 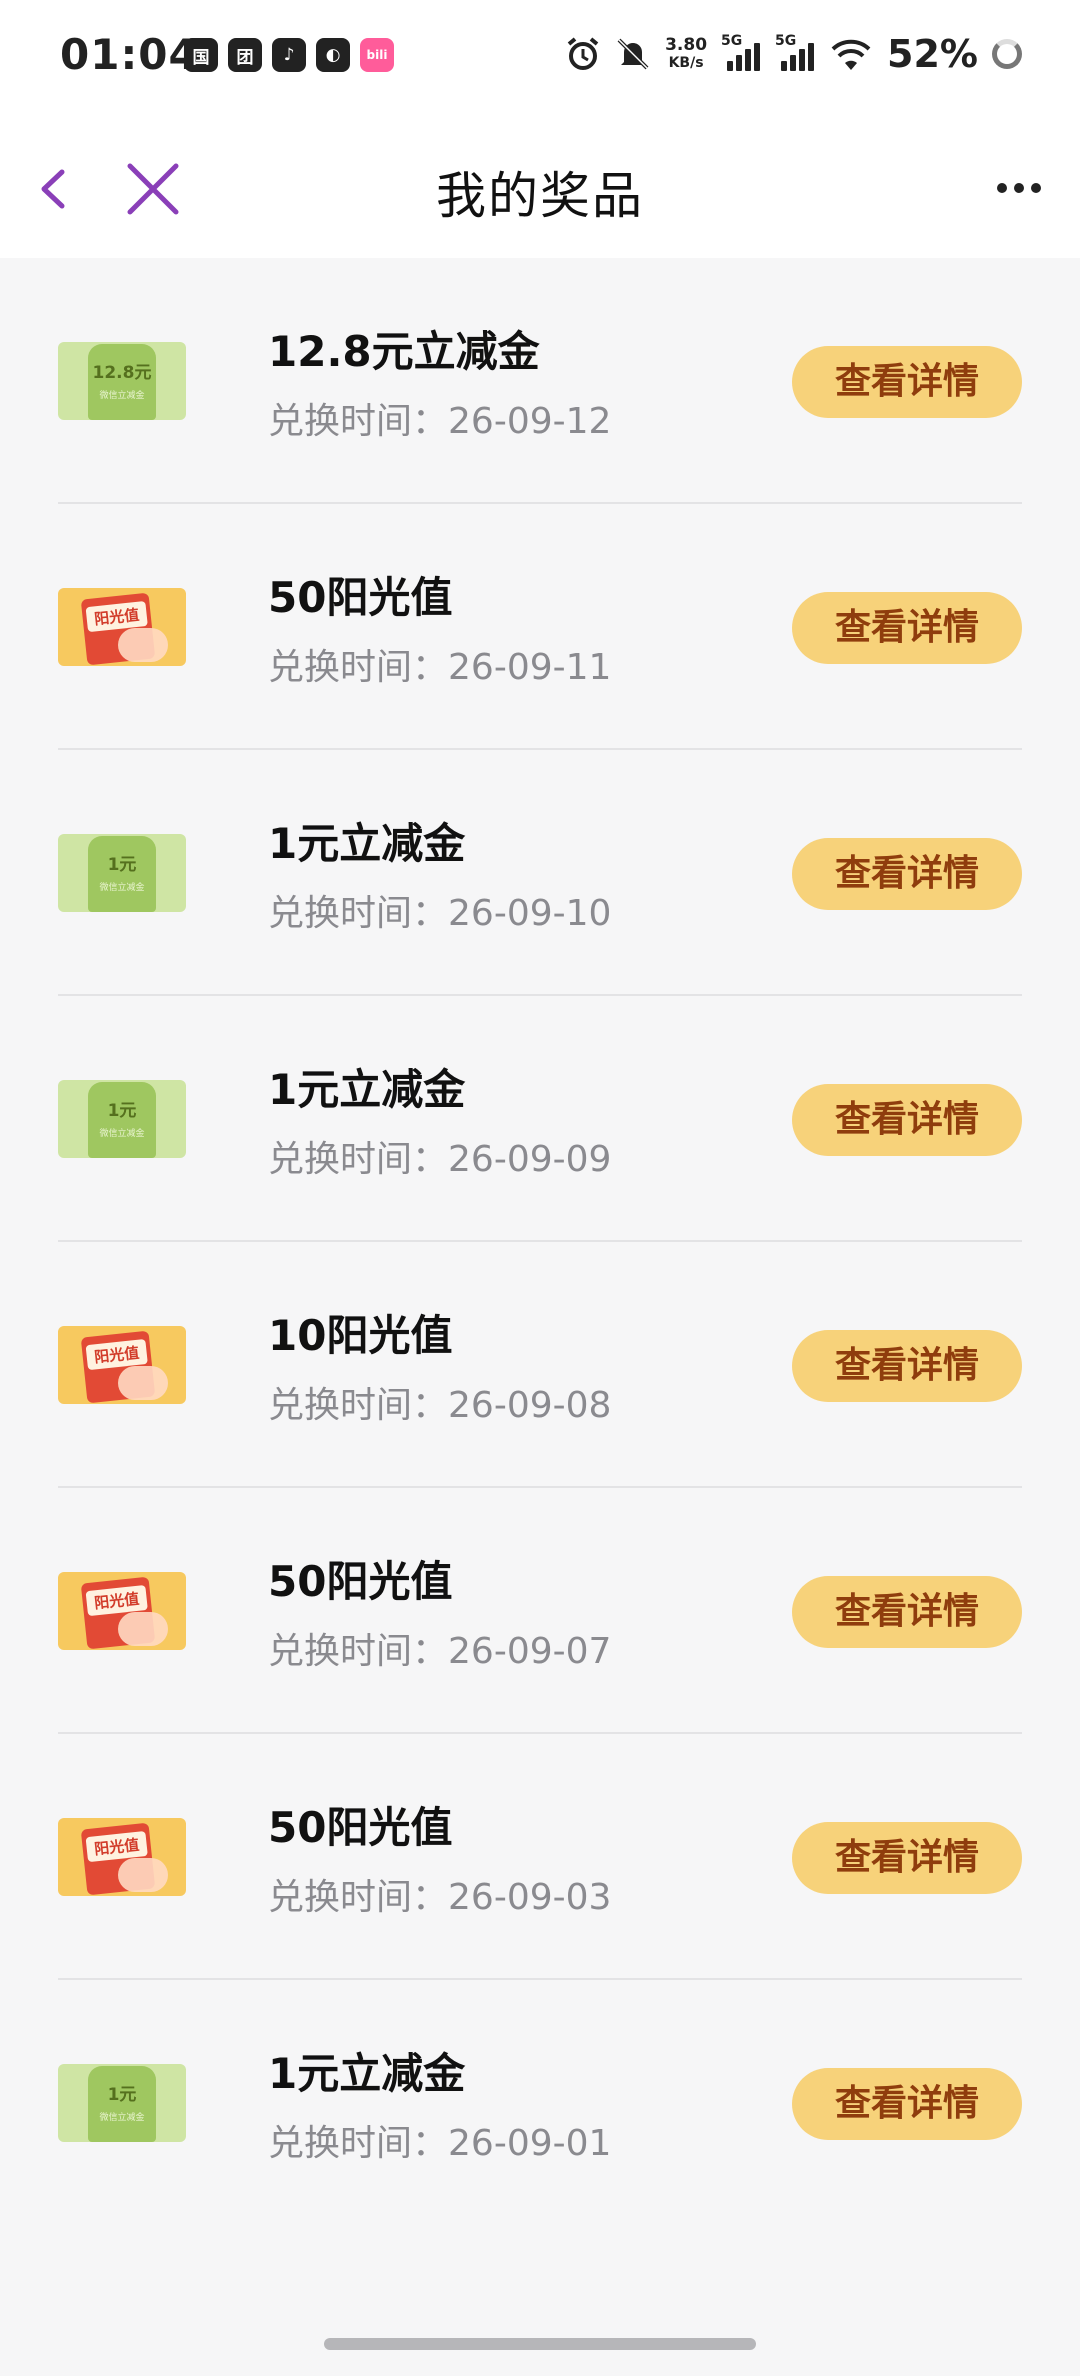 I want to click on home-indicator, so click(x=540, y=2344).